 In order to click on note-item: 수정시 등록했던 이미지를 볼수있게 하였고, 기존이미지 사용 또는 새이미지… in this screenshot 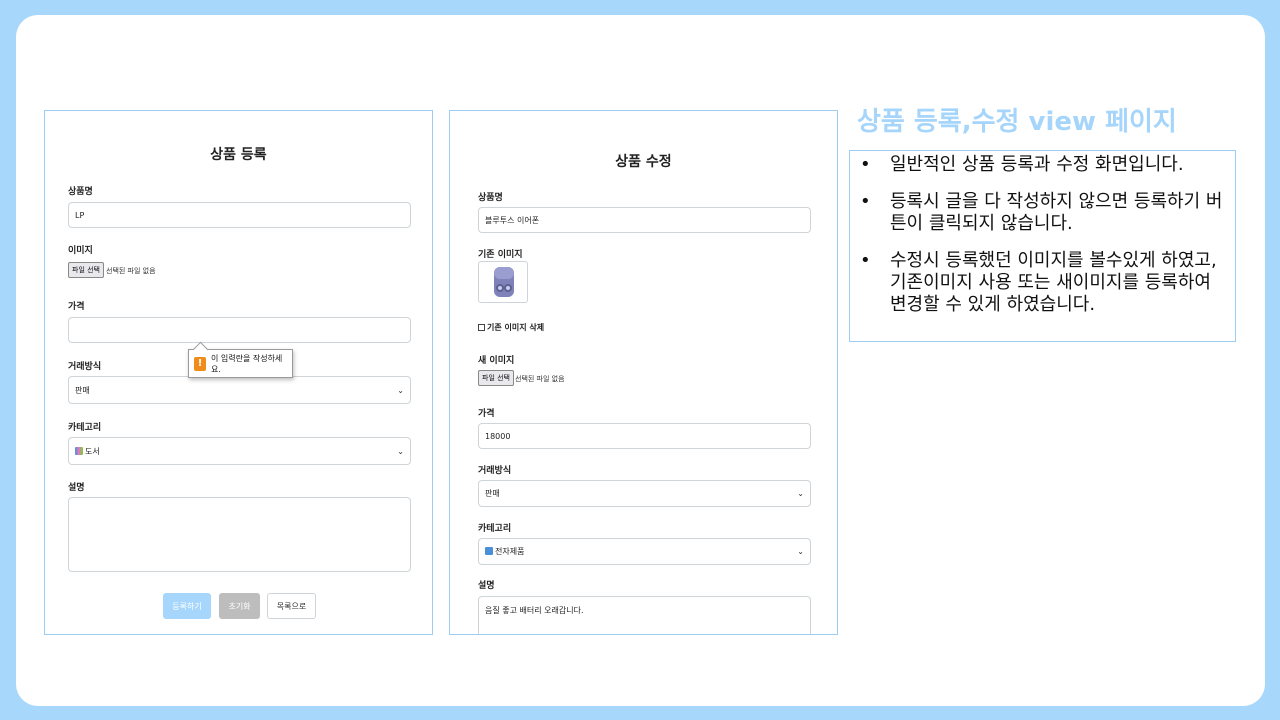, I will do `click(1042, 283)`.